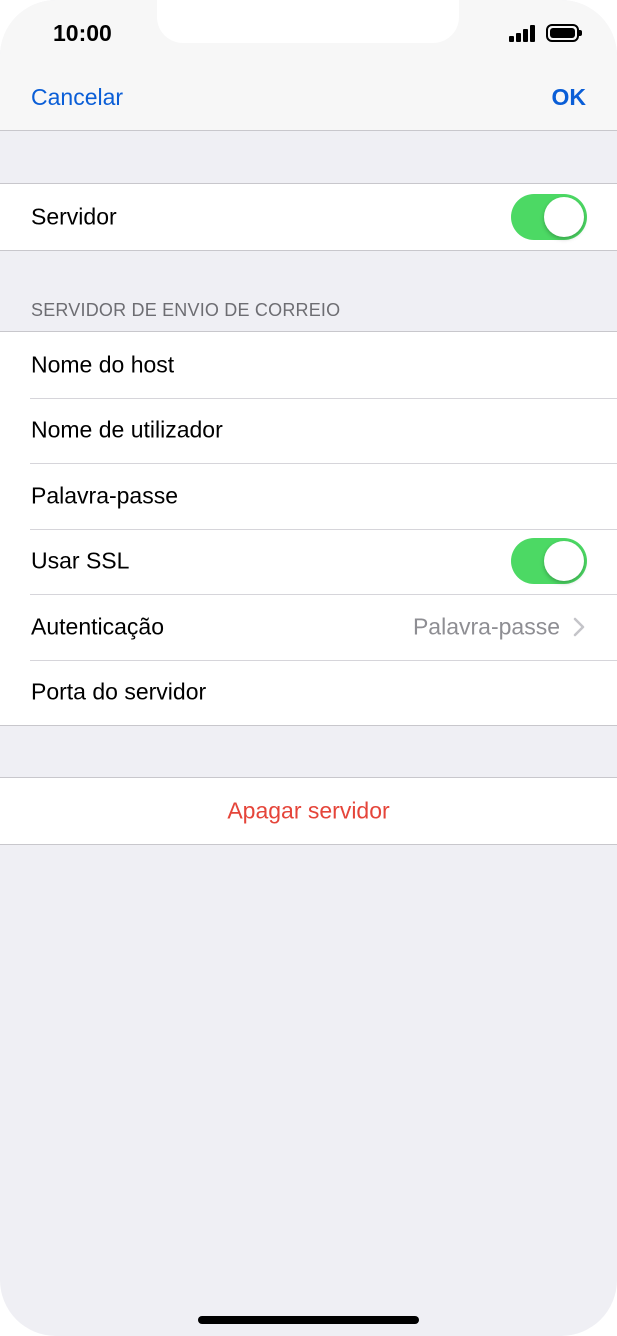 The image size is (617, 1336). Describe the element at coordinates (308, 1320) in the screenshot. I see `home-indicator` at that location.